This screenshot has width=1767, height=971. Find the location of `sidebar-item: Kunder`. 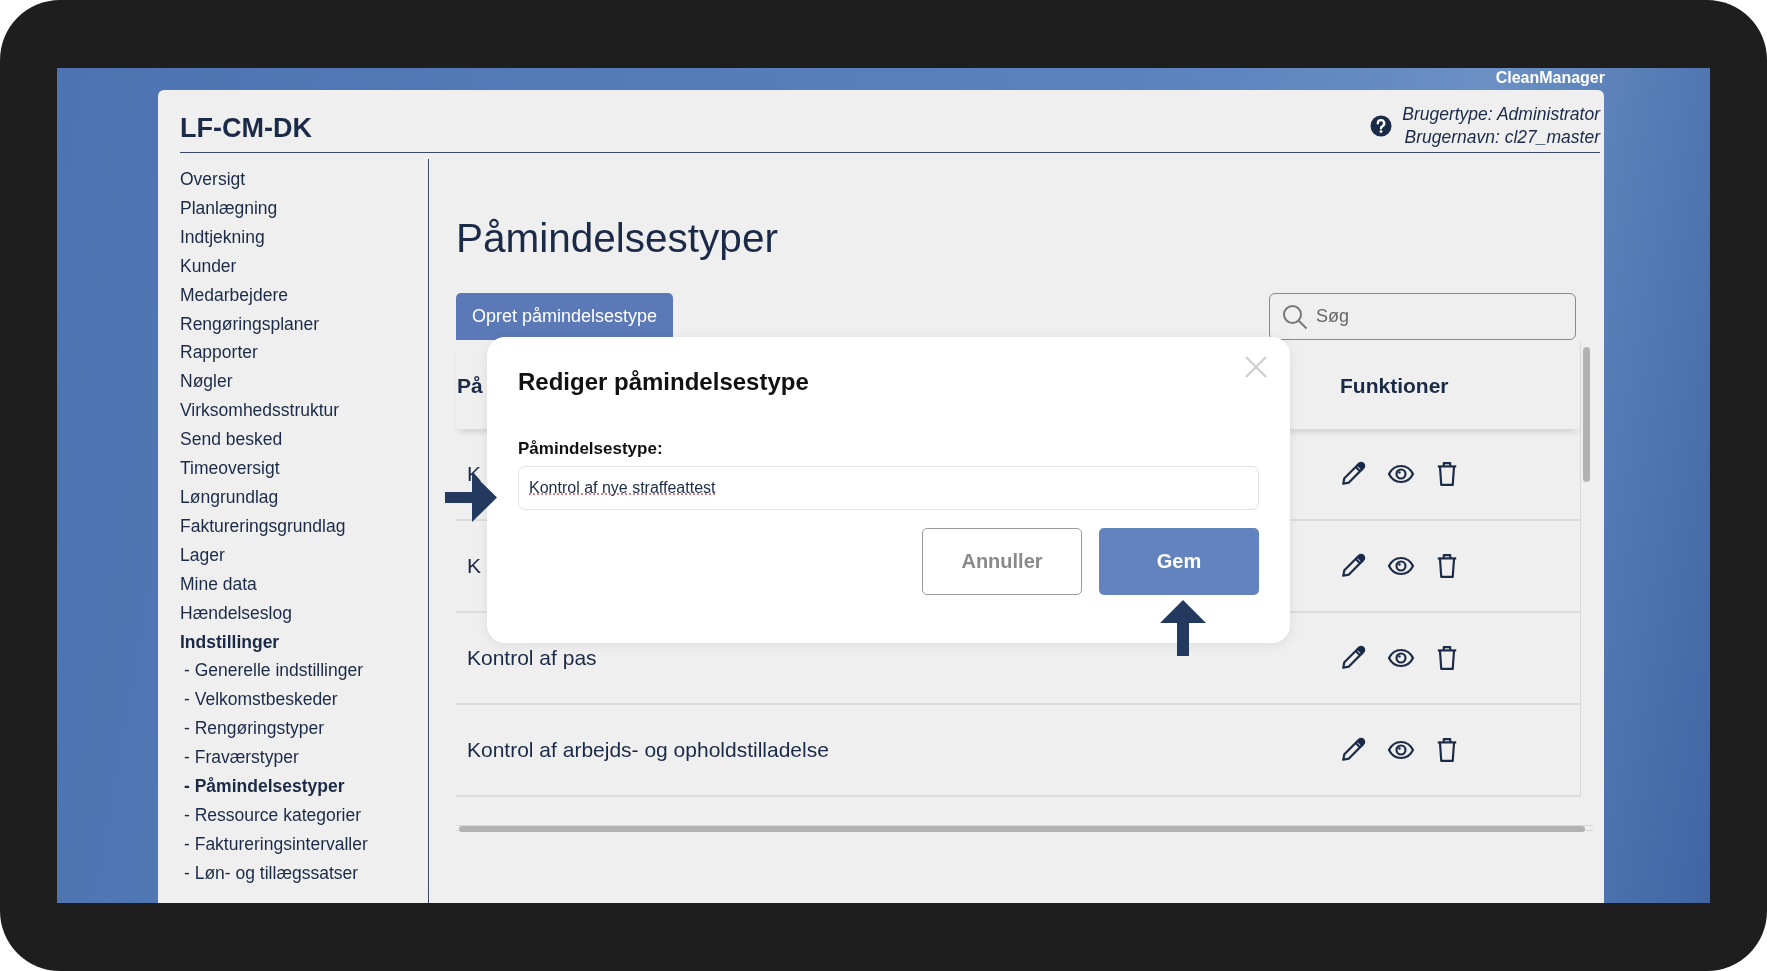

sidebar-item: Kunder is located at coordinates (304, 266).